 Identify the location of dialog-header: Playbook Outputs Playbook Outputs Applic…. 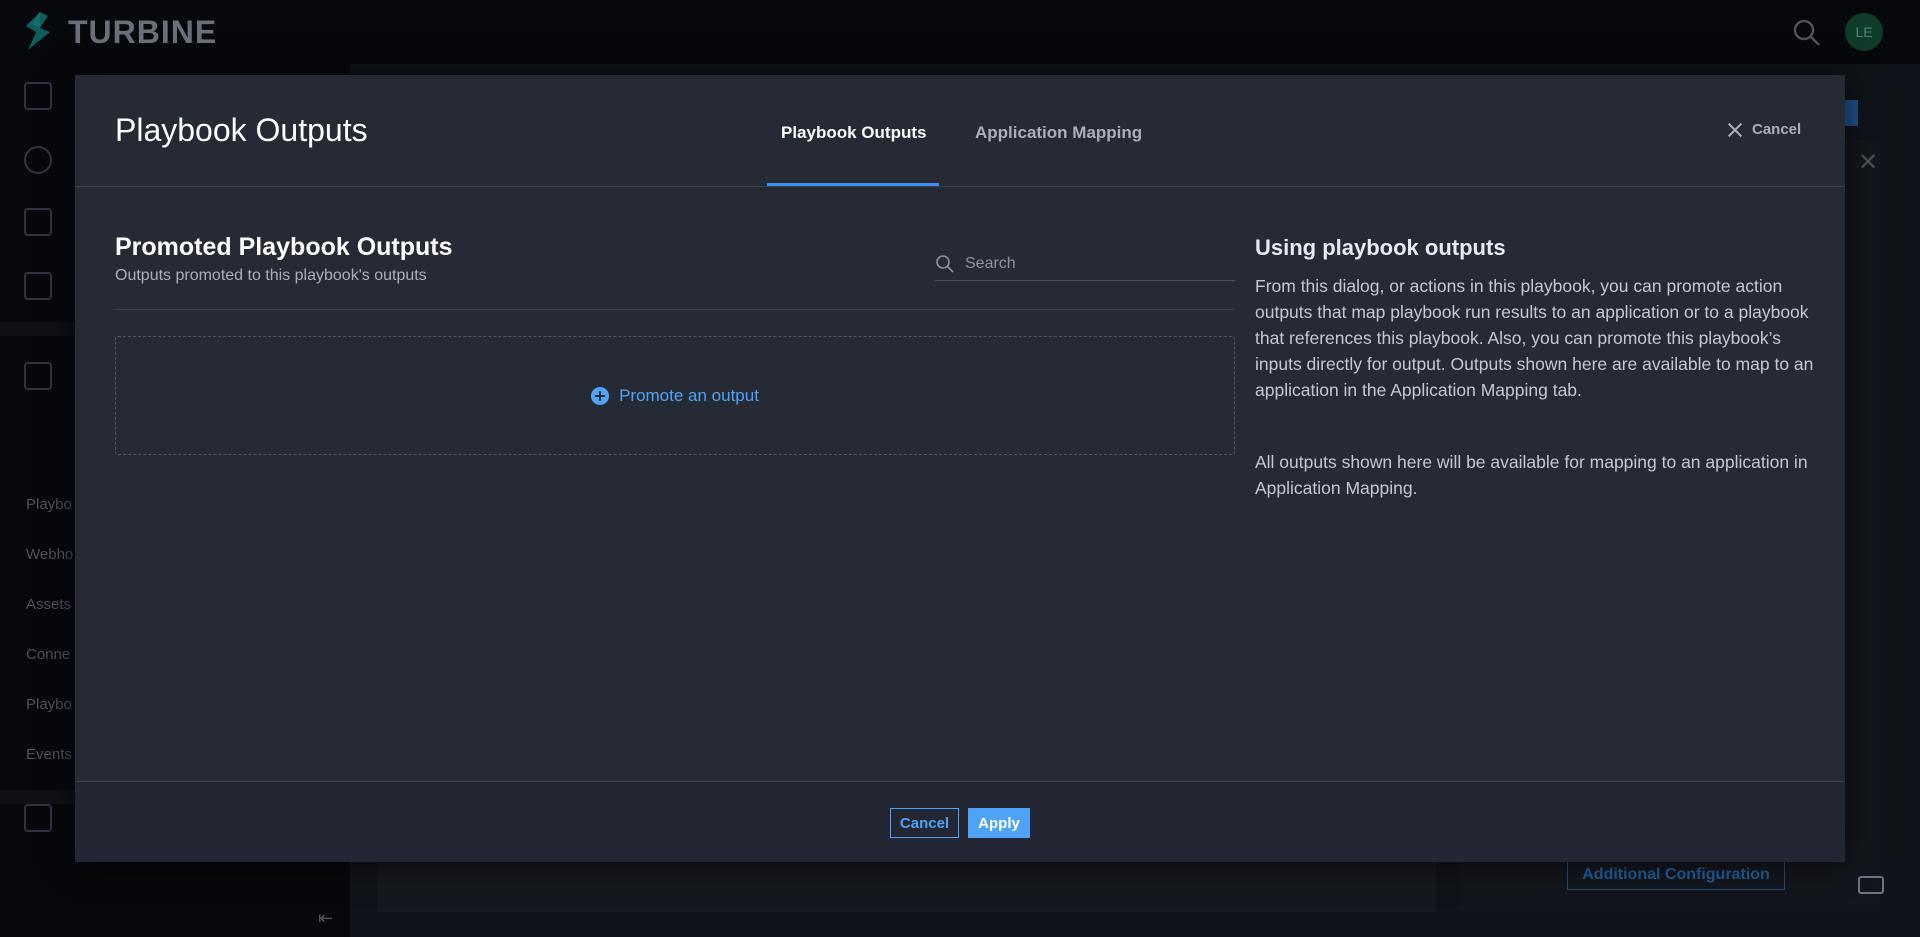
(960, 131).